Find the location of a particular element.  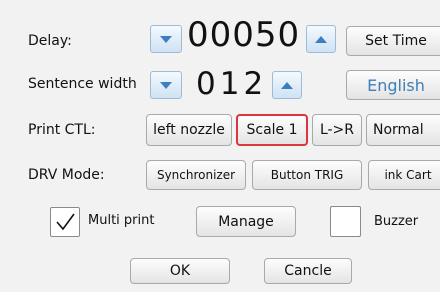

manage-button: Manage is located at coordinates (246, 221).